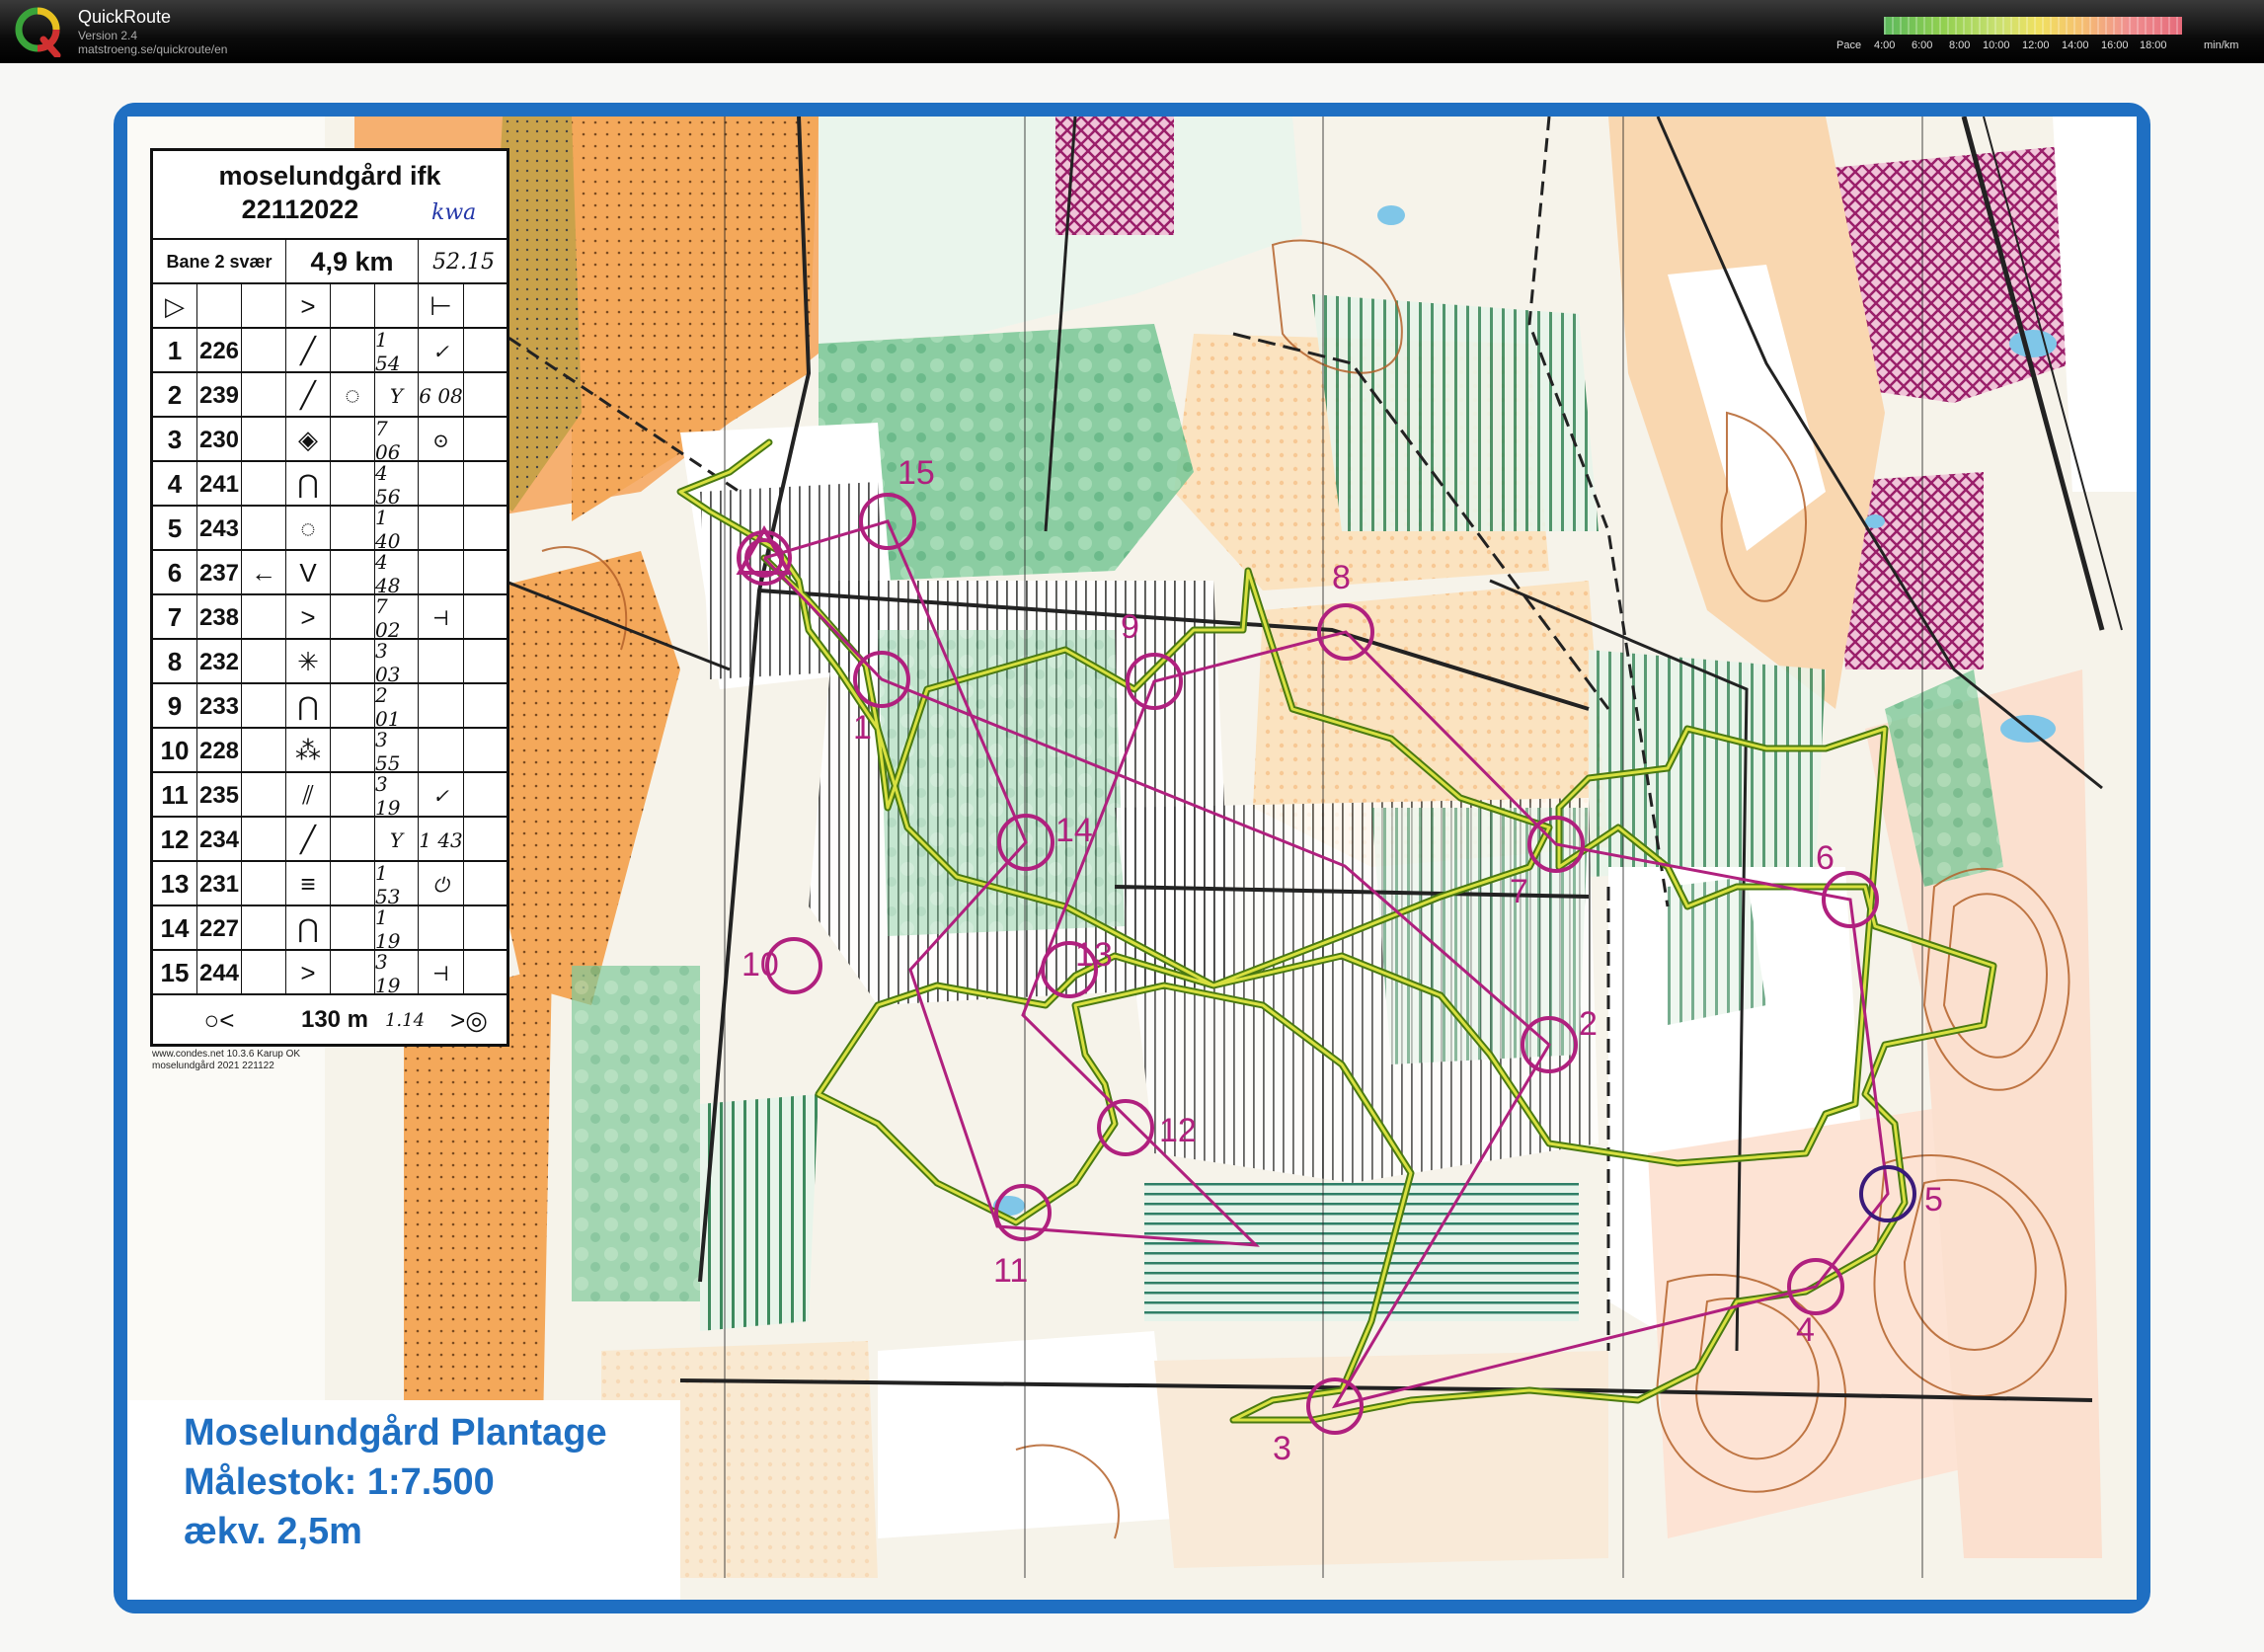 This screenshot has width=2264, height=1652. Describe the element at coordinates (440, 351) in the screenshot. I see `location-or-note: ✓` at that location.